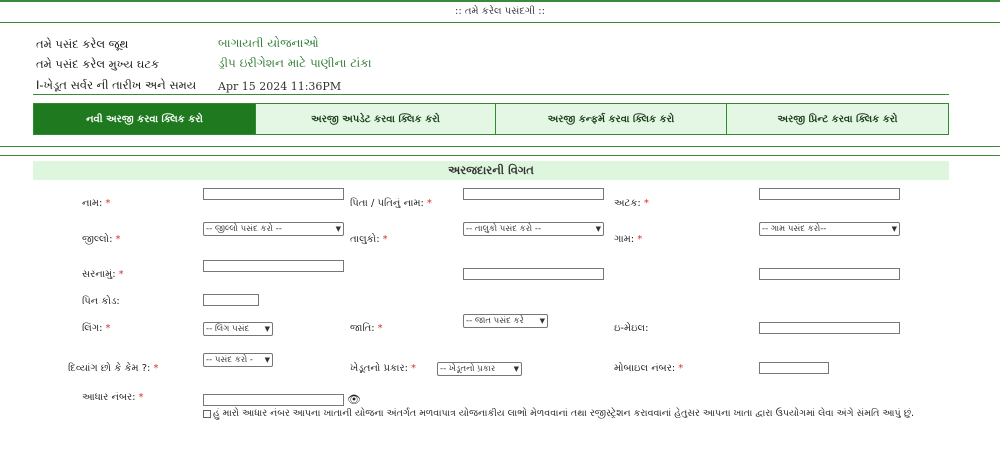  Describe the element at coordinates (794, 368) in the screenshot. I see `mobile-input` at that location.